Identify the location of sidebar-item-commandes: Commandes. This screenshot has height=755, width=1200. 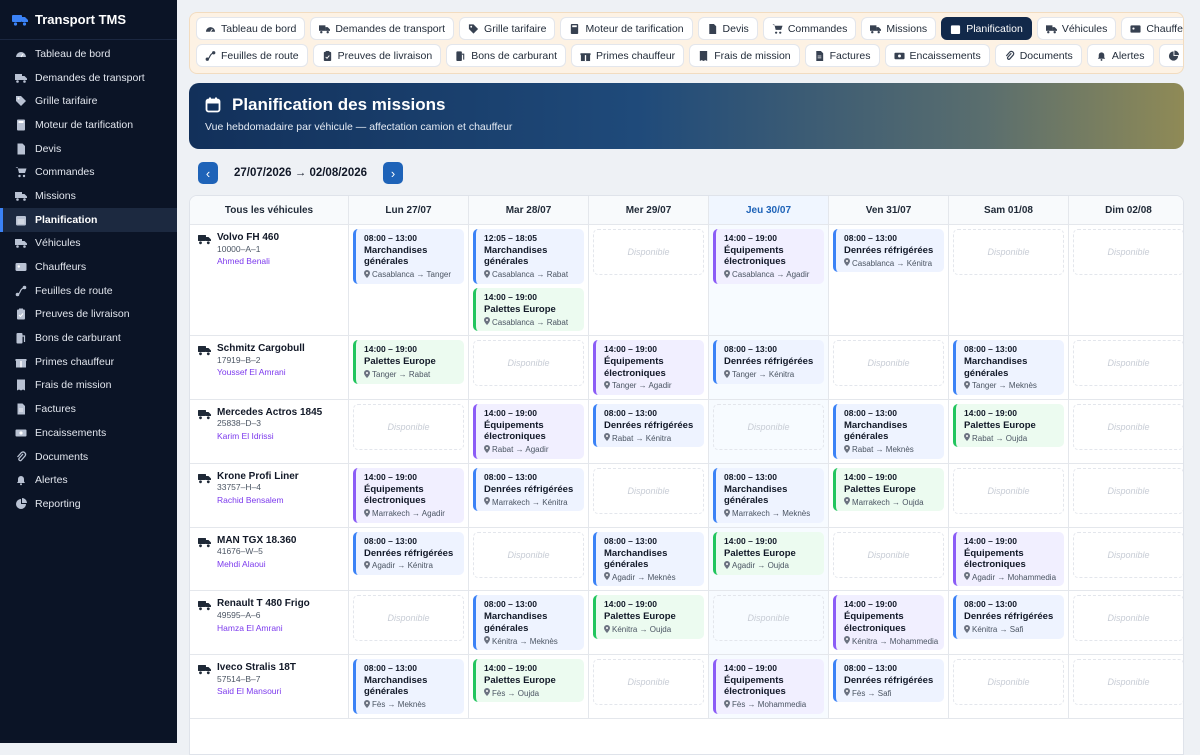
(88, 172).